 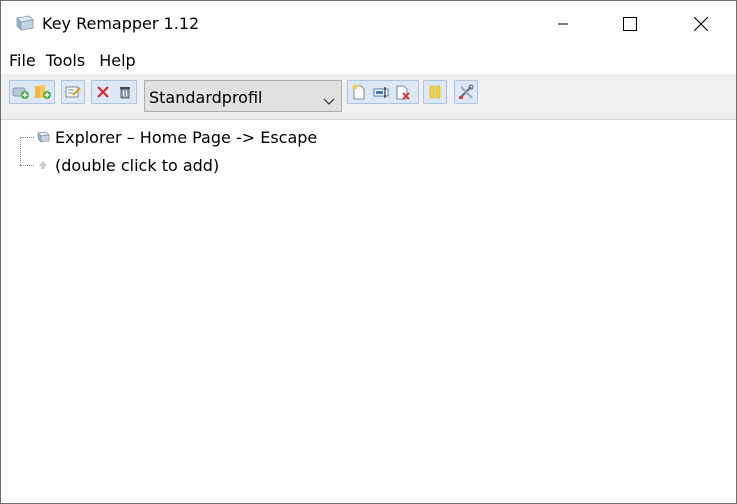 What do you see at coordinates (121, 23) in the screenshot?
I see `window-title: Key Remapper 1.12` at bounding box center [121, 23].